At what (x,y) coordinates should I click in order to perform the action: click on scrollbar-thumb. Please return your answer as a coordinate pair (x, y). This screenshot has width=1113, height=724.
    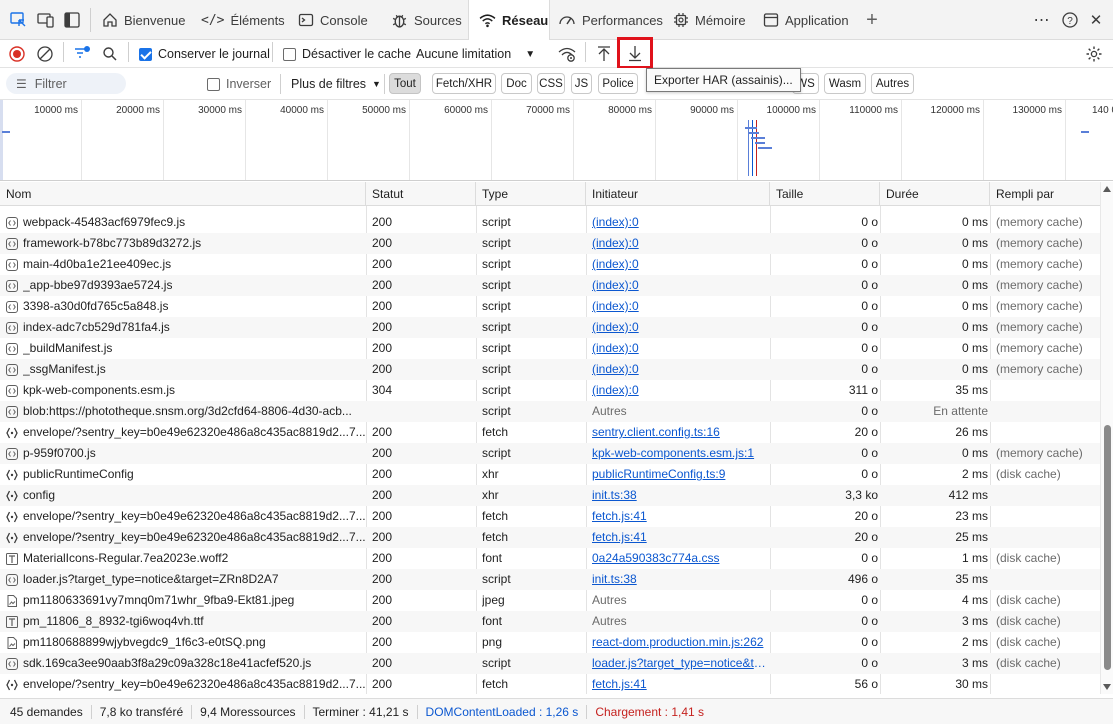
    Looking at the image, I should click on (1107, 547).